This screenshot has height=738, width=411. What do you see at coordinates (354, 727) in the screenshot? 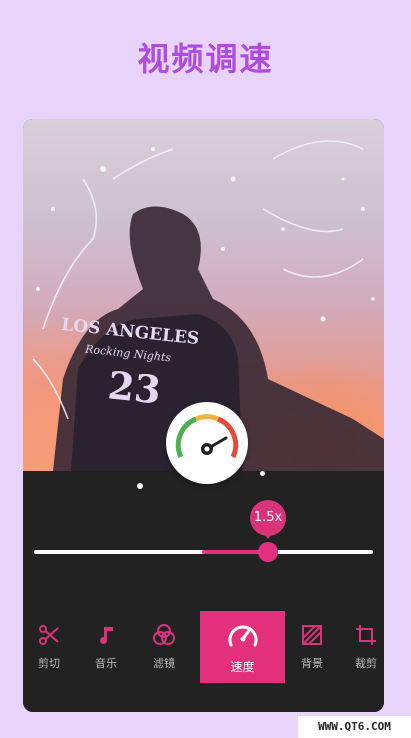
I see `site-watermark: WWW.QT6.COM` at bounding box center [354, 727].